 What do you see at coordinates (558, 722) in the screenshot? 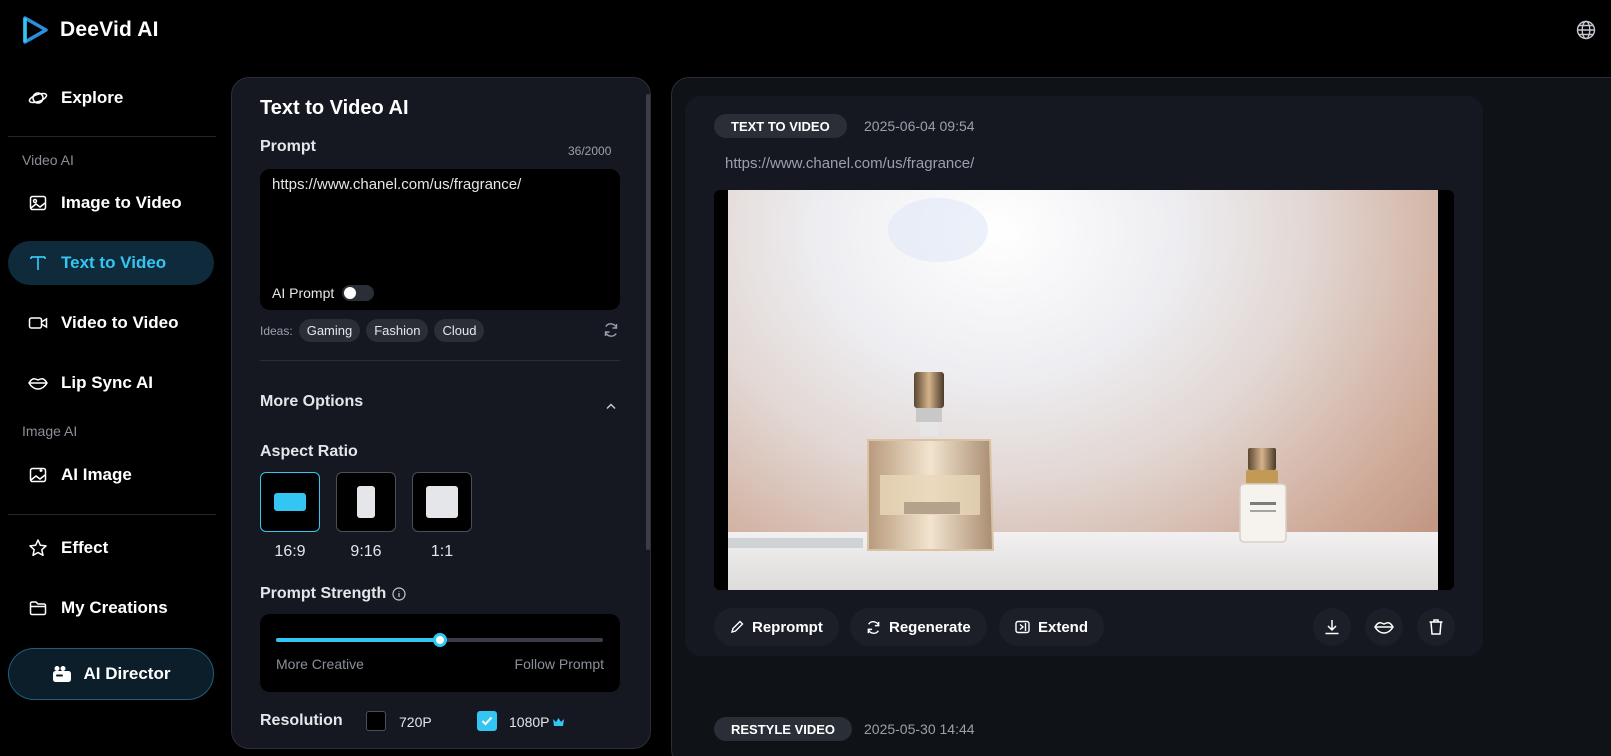
I see `crown-icon` at bounding box center [558, 722].